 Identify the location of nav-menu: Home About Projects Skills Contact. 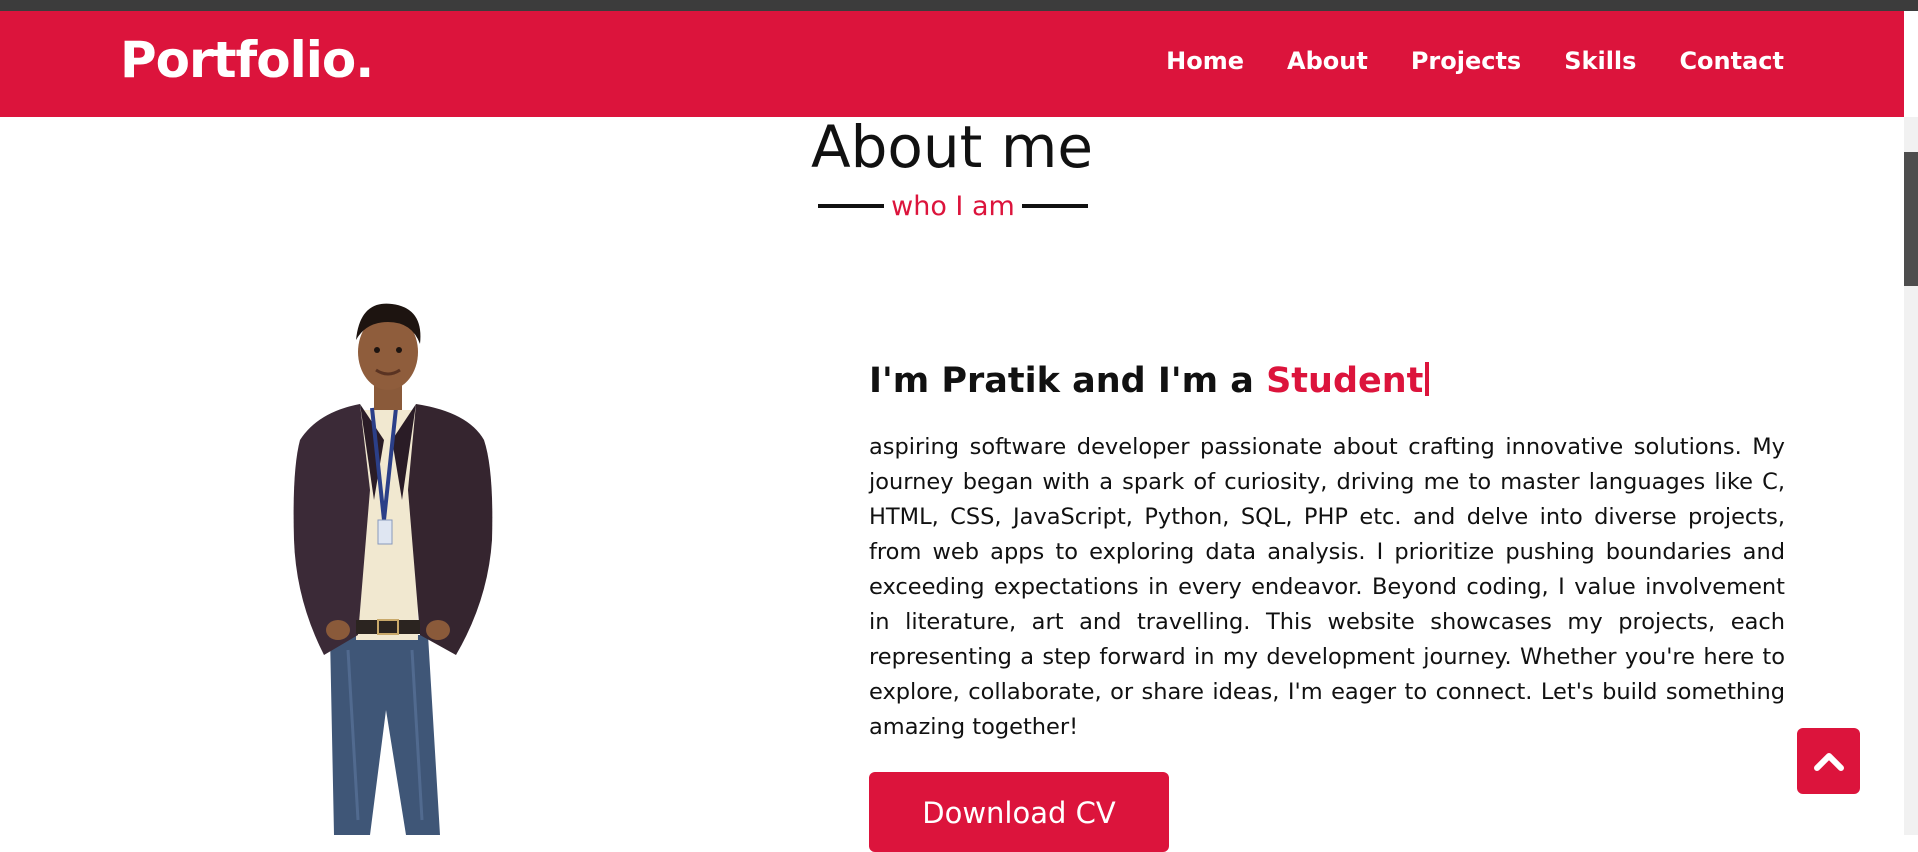
(1475, 61).